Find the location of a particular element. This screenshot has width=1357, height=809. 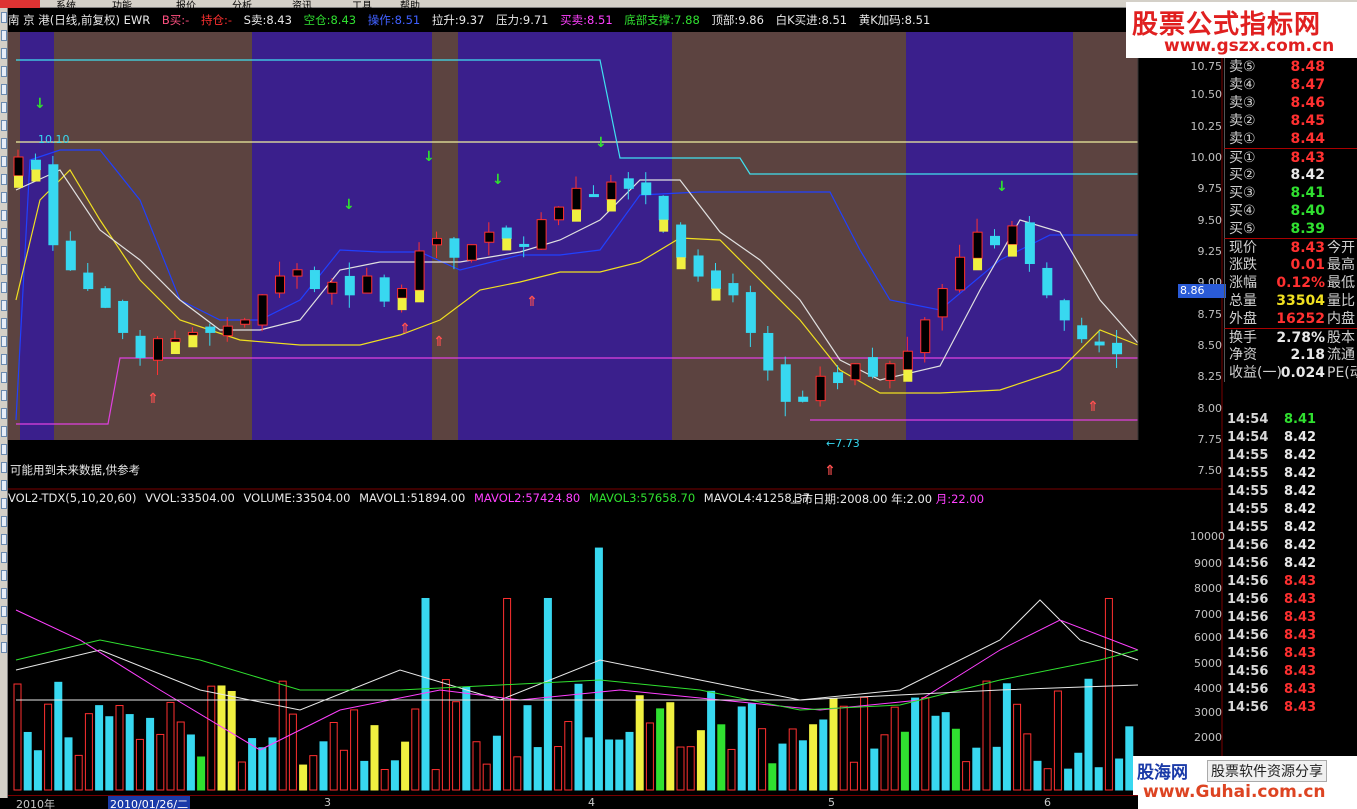

price-tick: 7.75 is located at coordinates (1210, 439).